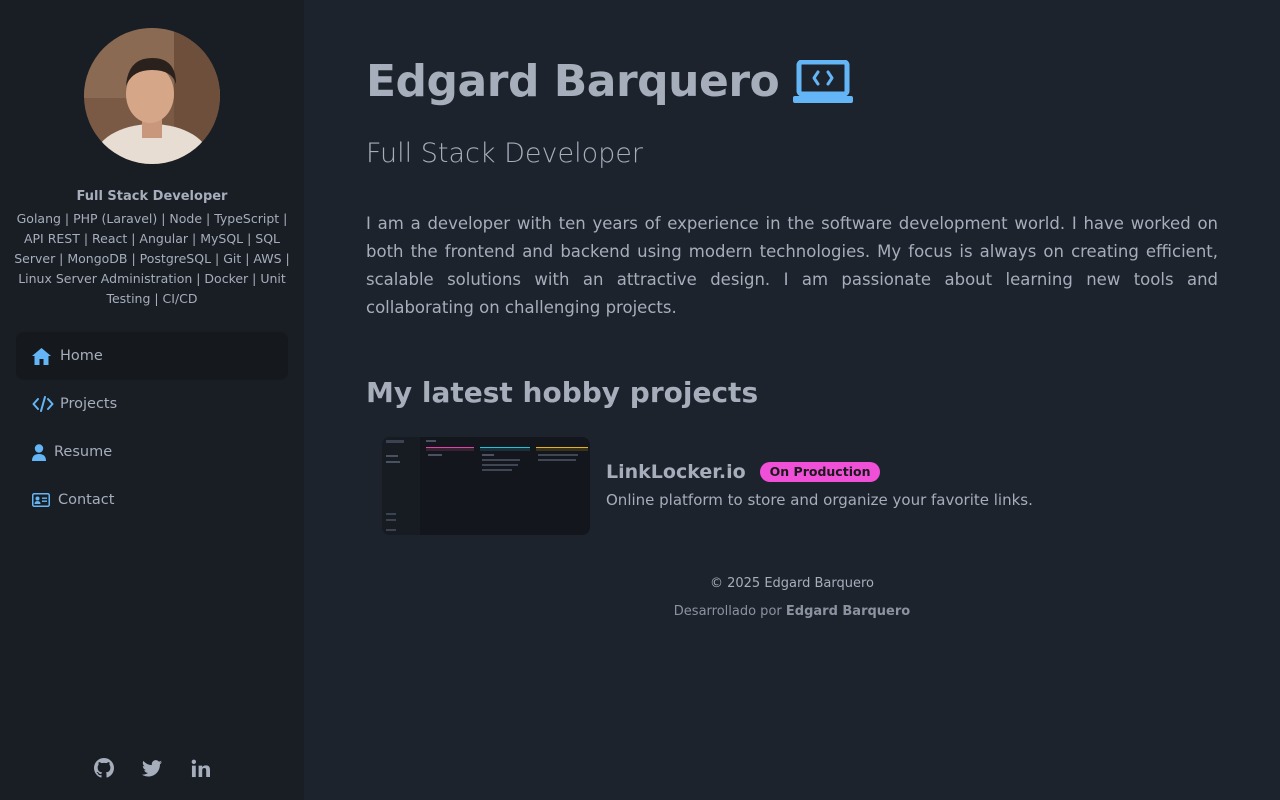  I want to click on sidebar-item-resume: Resume, so click(152, 452).